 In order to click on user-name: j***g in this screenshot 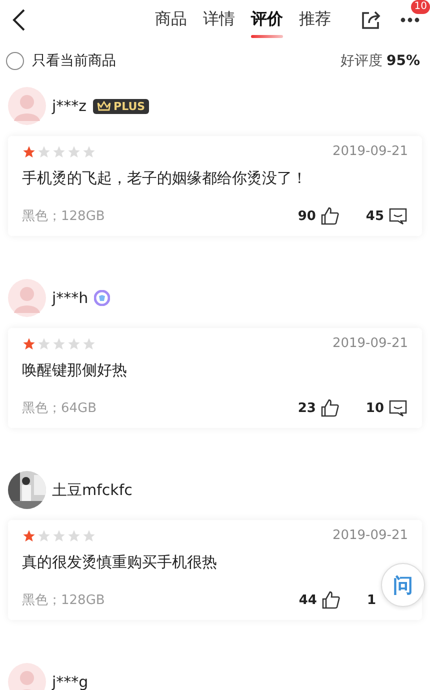, I will do `click(70, 681)`.